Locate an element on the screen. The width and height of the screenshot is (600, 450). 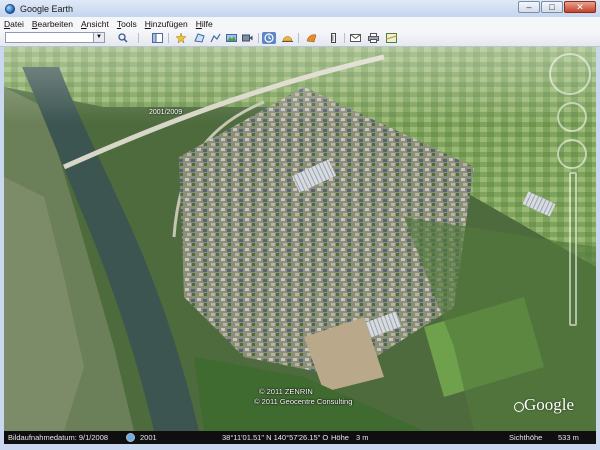
placemark-icon is located at coordinates (181, 38).